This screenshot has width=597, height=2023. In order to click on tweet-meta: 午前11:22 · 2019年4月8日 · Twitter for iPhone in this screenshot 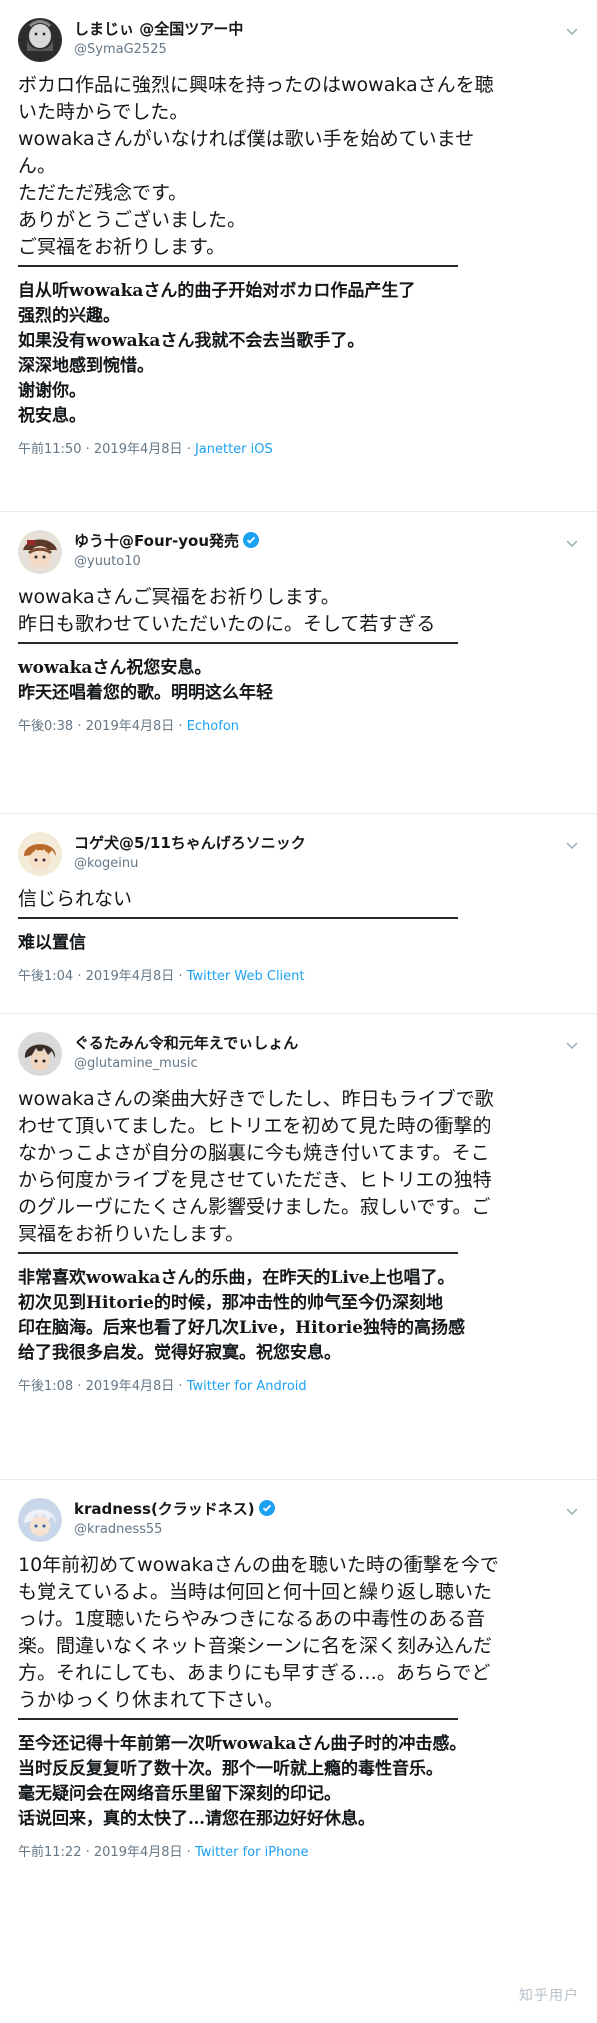, I will do `click(299, 1853)`.